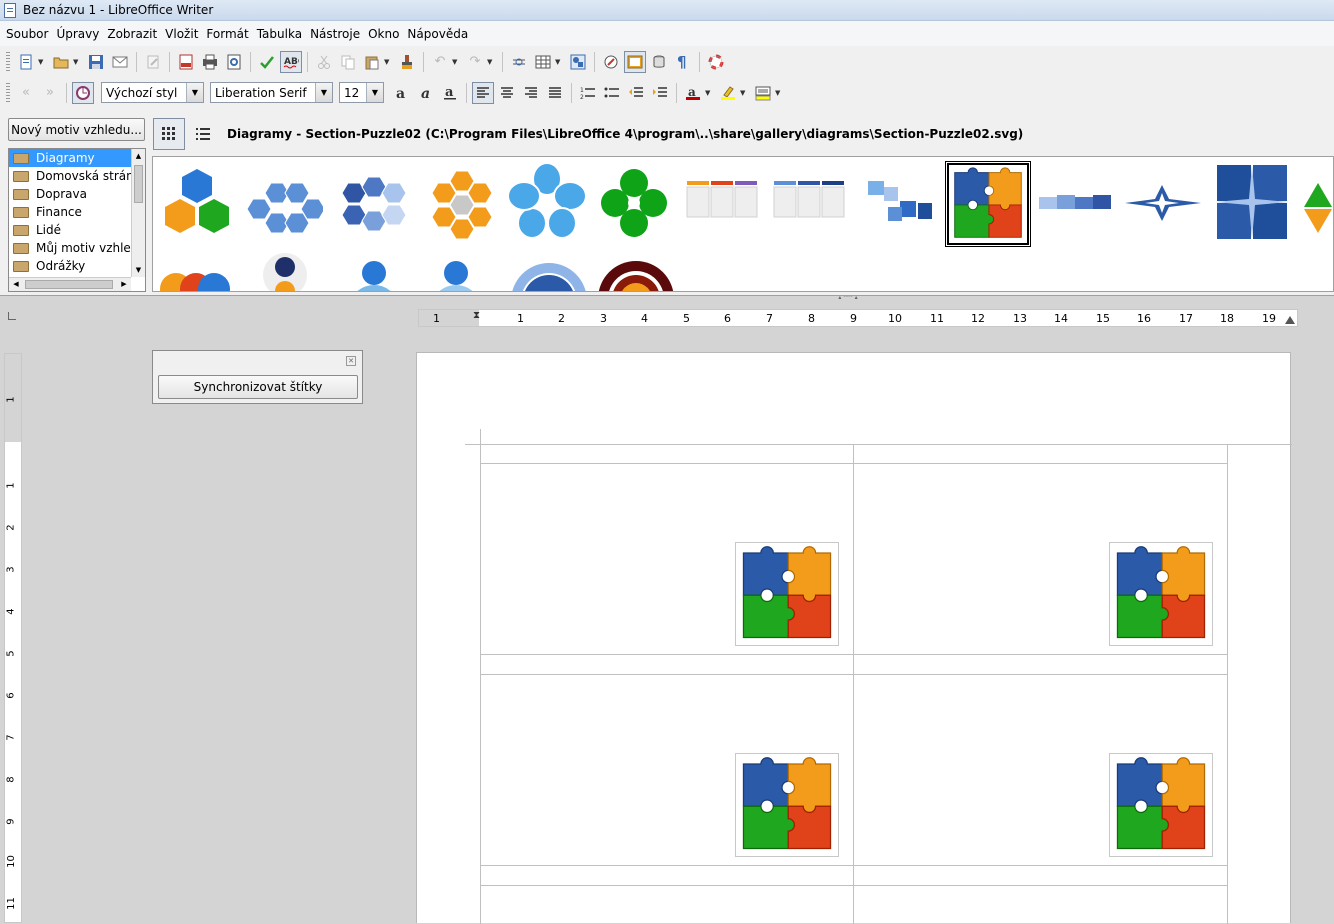 Image resolution: width=1334 pixels, height=924 pixels. Describe the element at coordinates (367, 204) in the screenshot. I see `gallery-thumb-hexagons-dark` at that location.